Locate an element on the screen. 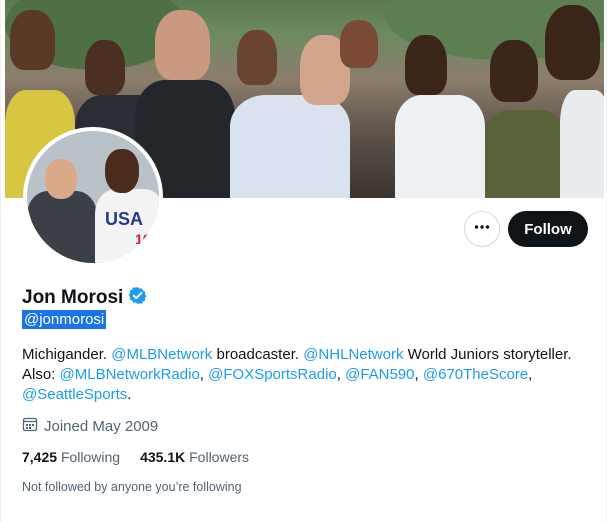  calendar-icon is located at coordinates (30, 426).